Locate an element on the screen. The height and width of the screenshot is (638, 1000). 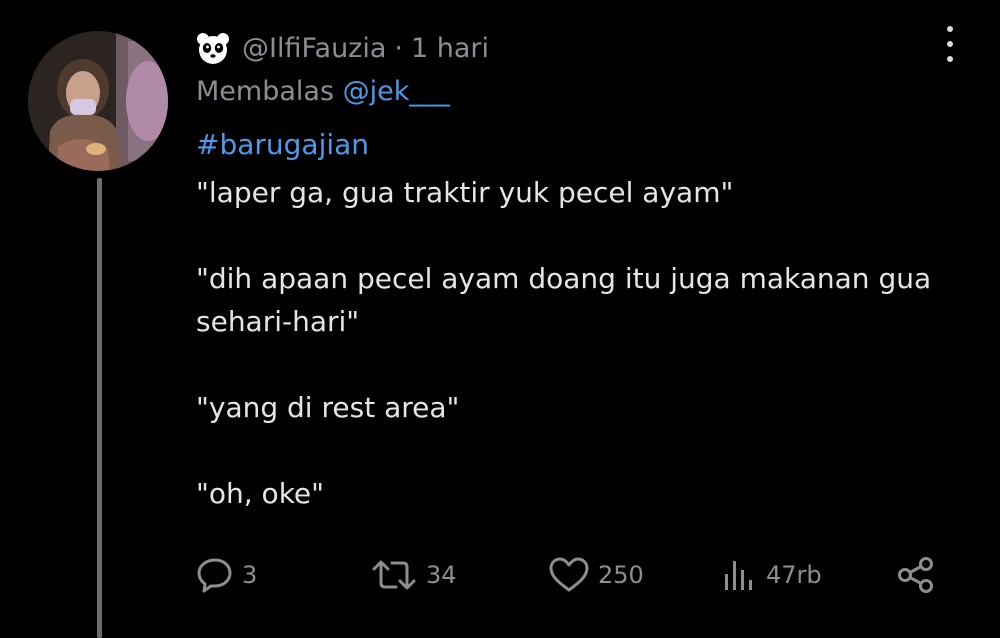
retweet-button: 34 is located at coordinates (413, 575).